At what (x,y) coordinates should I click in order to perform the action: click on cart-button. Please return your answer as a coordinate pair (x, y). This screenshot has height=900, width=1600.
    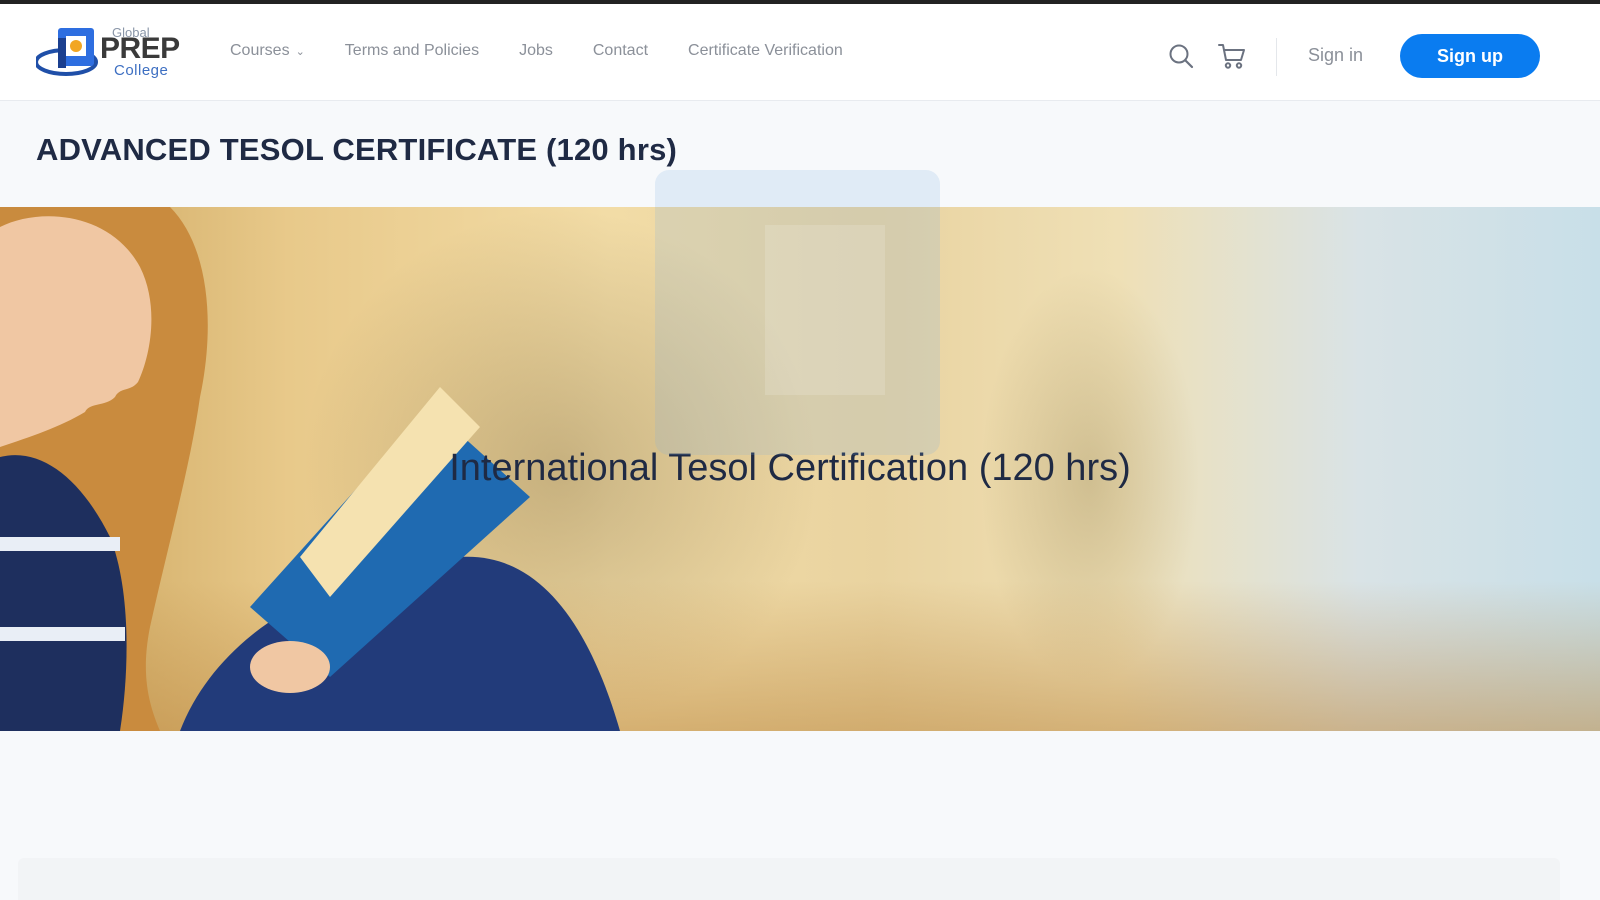
    Looking at the image, I should click on (1232, 56).